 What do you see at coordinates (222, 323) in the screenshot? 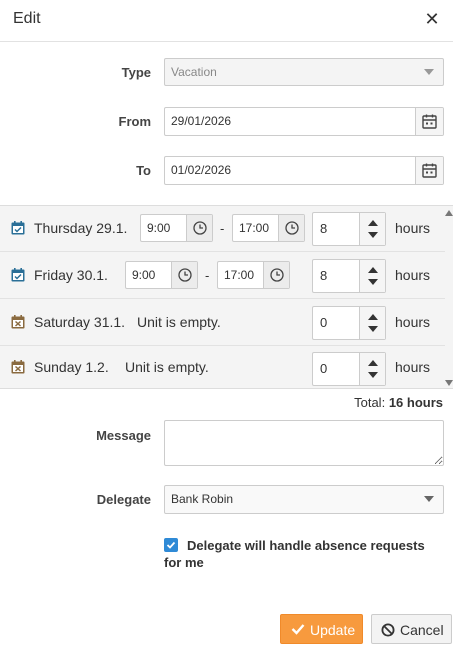
I see `day-row-saturday: Saturday 31.1. Unit is empty. 0 hours` at bounding box center [222, 323].